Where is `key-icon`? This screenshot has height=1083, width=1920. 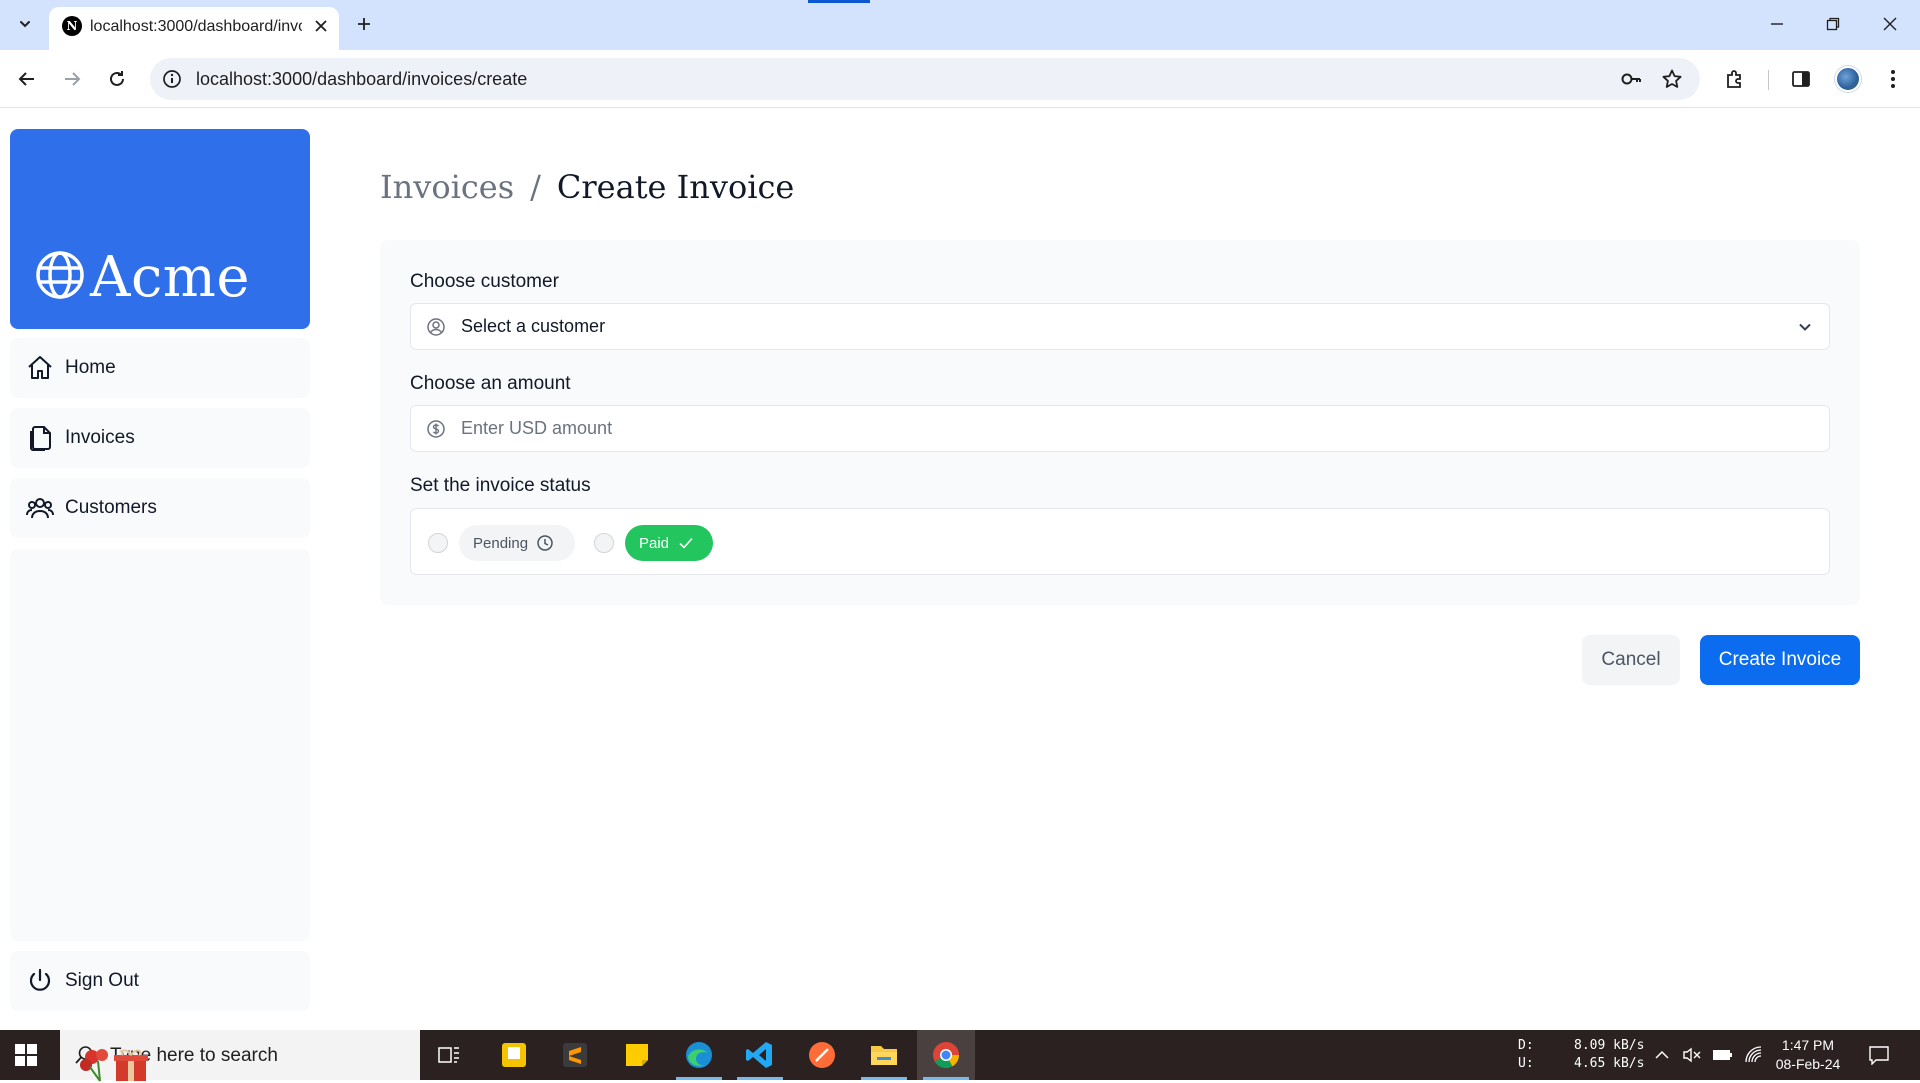 key-icon is located at coordinates (1631, 79).